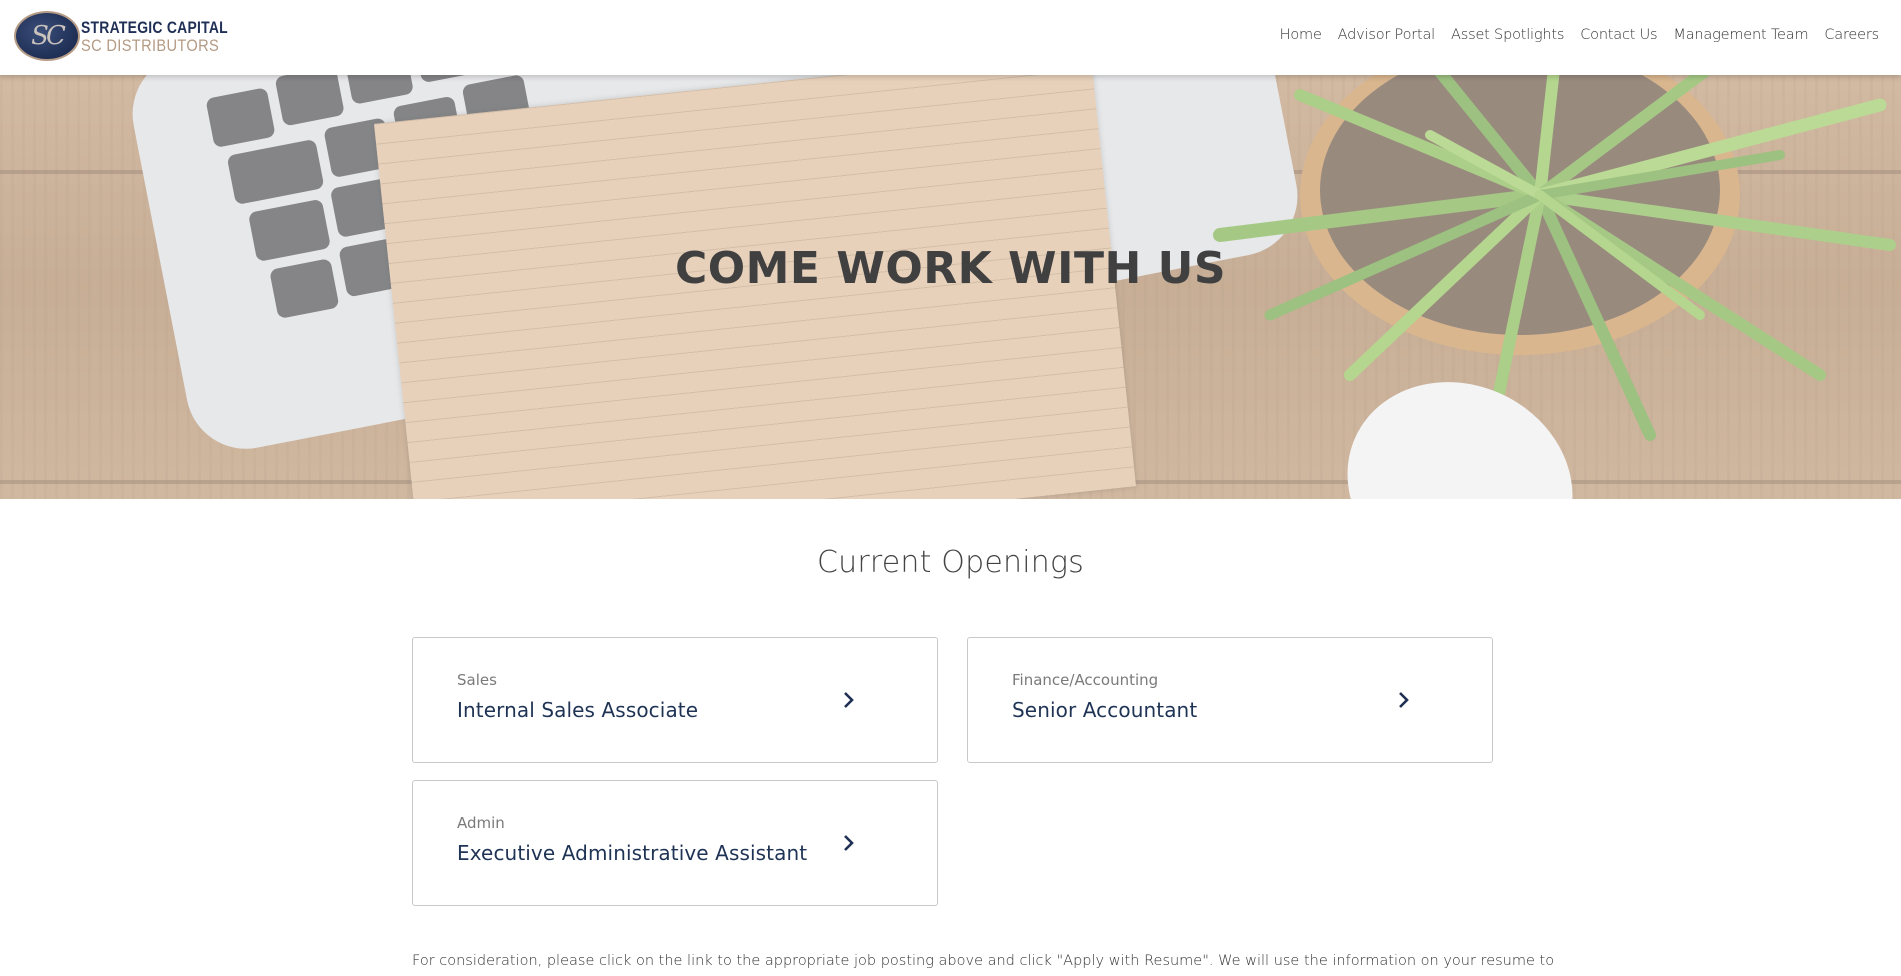 The image size is (1901, 976). Describe the element at coordinates (47, 36) in the screenshot. I see `logo-badge: SC` at that location.